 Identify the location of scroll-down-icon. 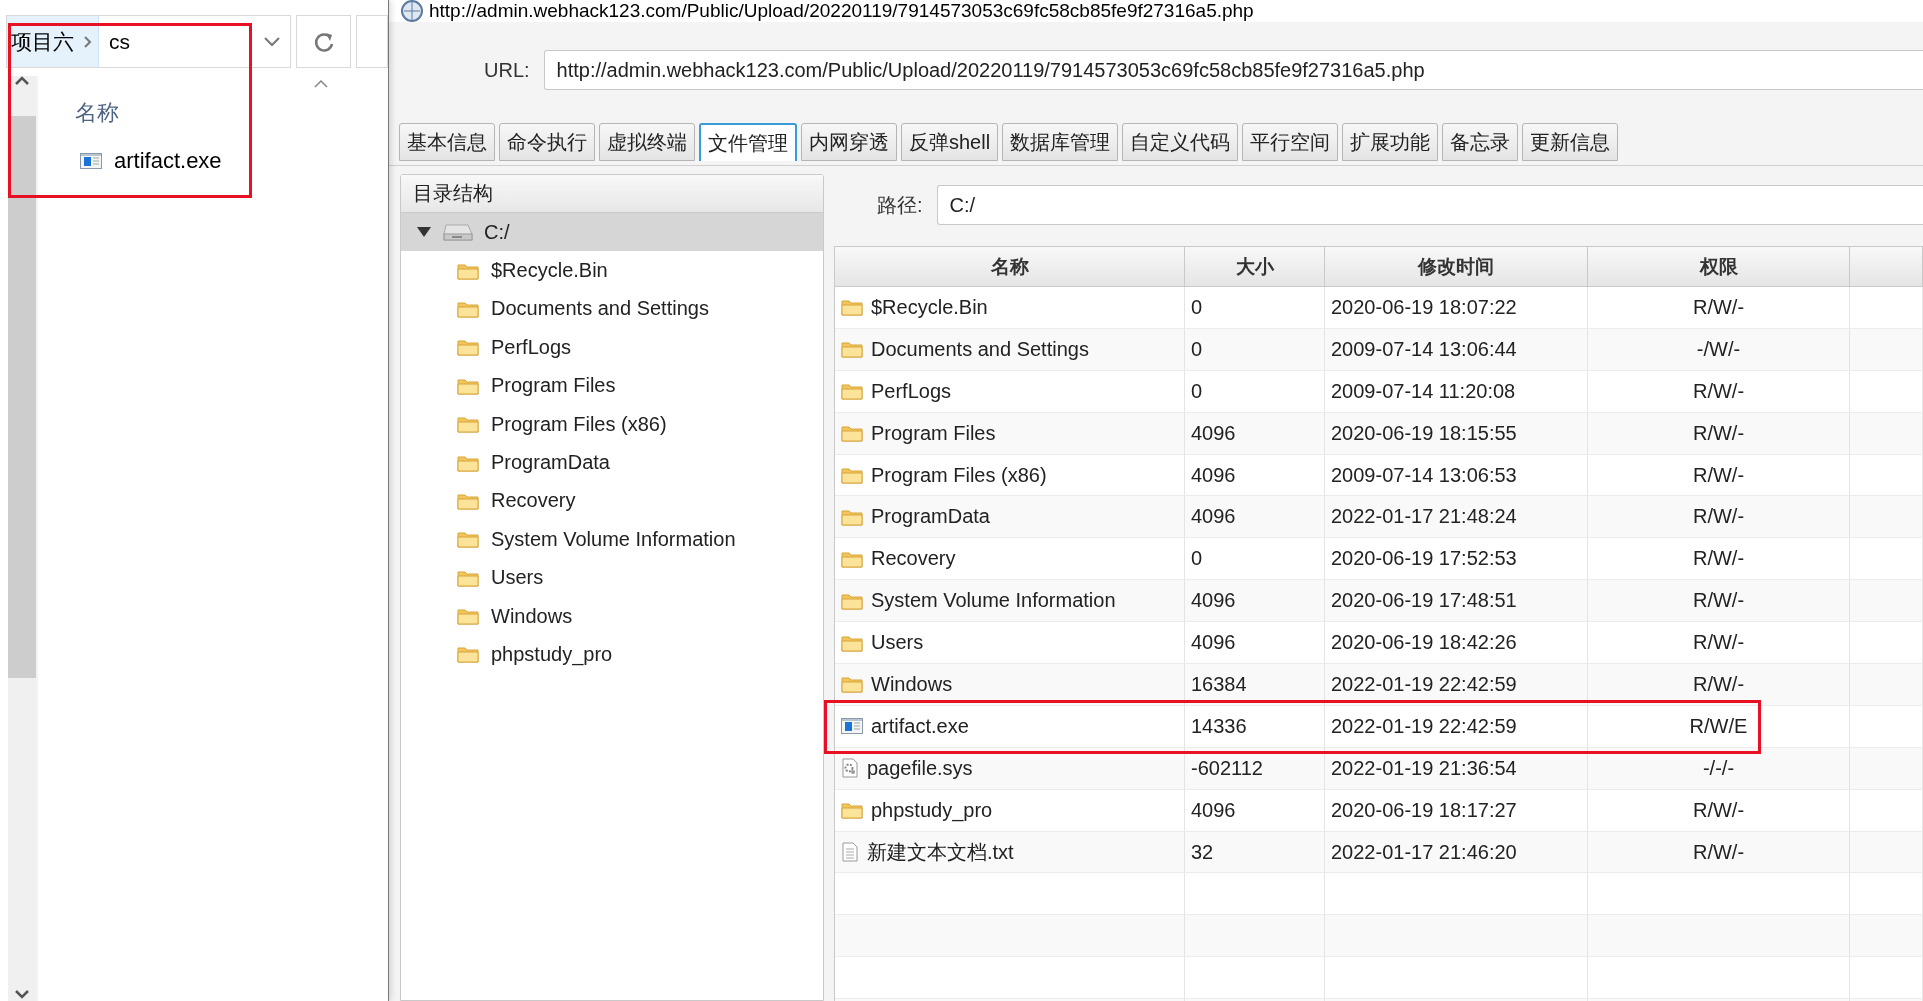
(22, 994).